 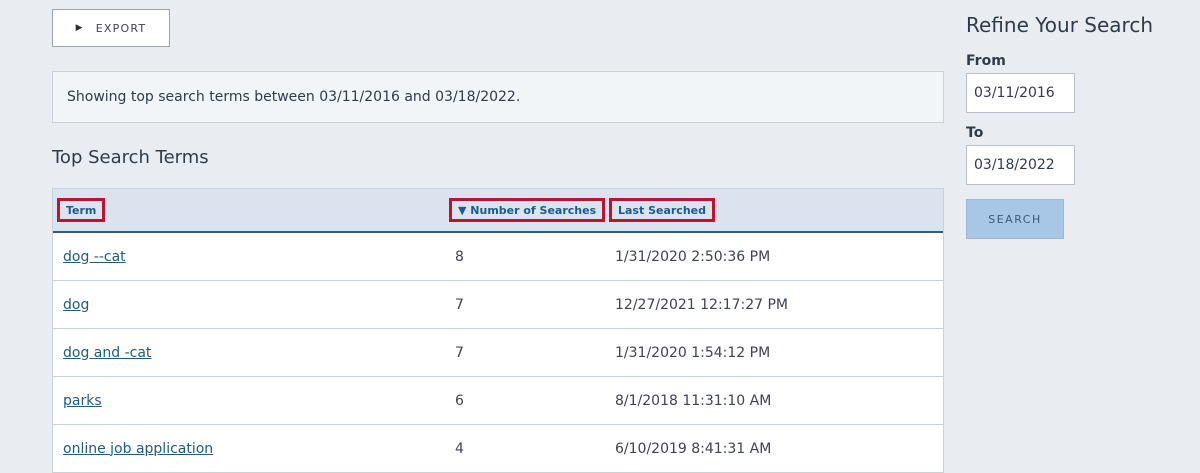 I want to click on term-link: online job application, so click(x=138, y=449).